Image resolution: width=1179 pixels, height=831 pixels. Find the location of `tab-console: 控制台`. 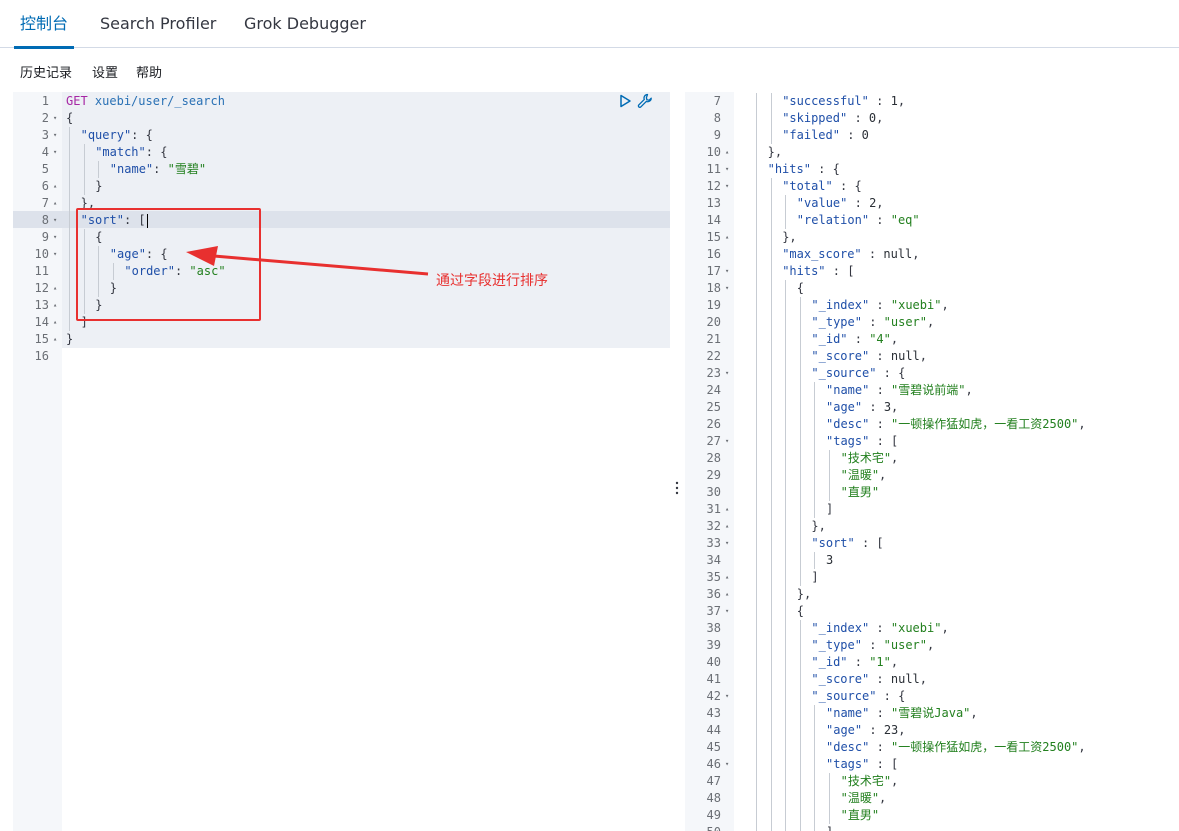

tab-console: 控制台 is located at coordinates (44, 24).